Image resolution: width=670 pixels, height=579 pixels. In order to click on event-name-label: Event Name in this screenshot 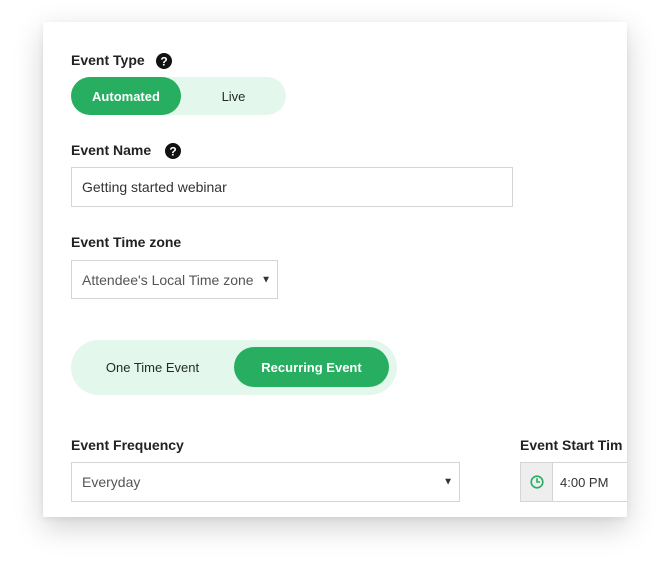, I will do `click(111, 150)`.